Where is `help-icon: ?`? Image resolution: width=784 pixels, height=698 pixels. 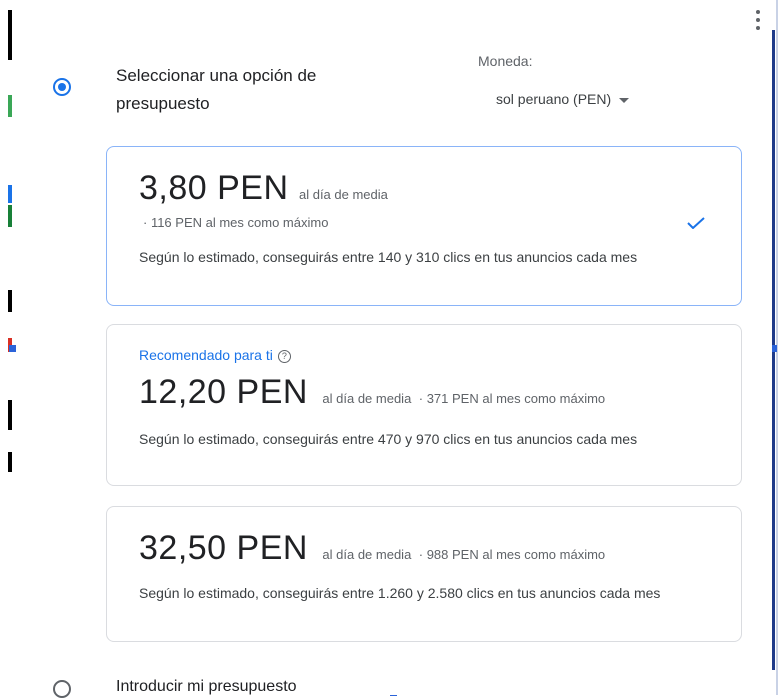
help-icon: ? is located at coordinates (284, 356).